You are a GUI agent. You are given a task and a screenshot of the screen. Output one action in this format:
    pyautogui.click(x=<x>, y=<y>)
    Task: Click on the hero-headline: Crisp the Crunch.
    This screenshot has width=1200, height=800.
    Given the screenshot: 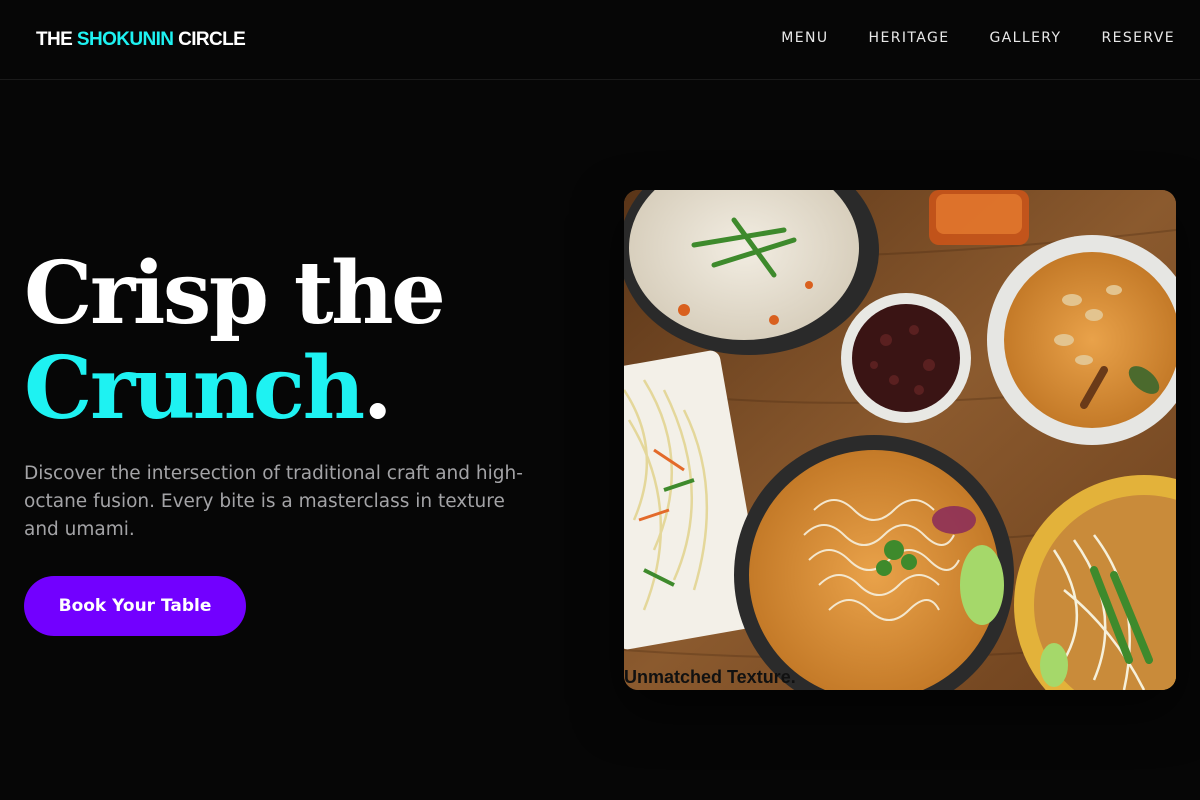 What is the action you would take?
    pyautogui.click(x=235, y=341)
    